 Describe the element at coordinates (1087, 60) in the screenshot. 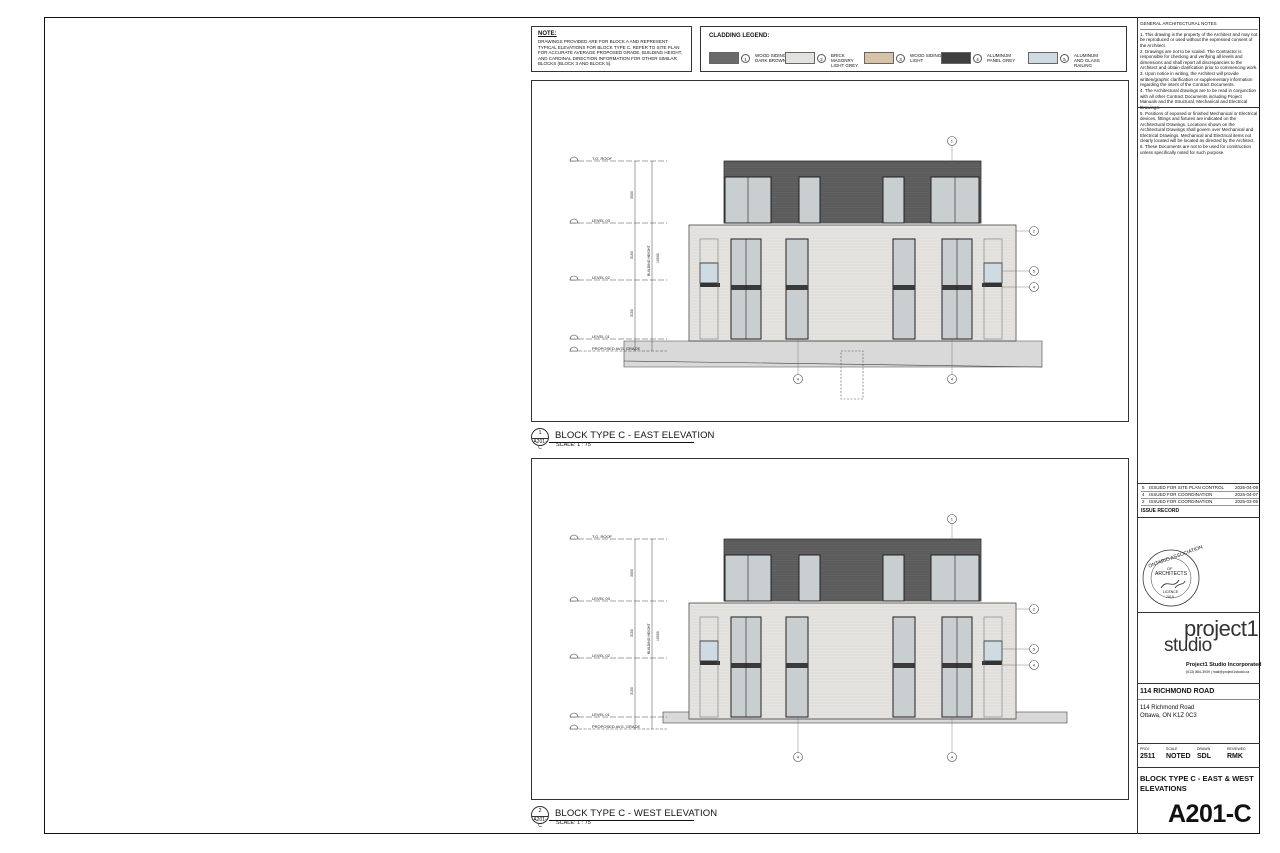

I see `cladding-label-5: ALUMINUM AND GLASS RAILING` at that location.